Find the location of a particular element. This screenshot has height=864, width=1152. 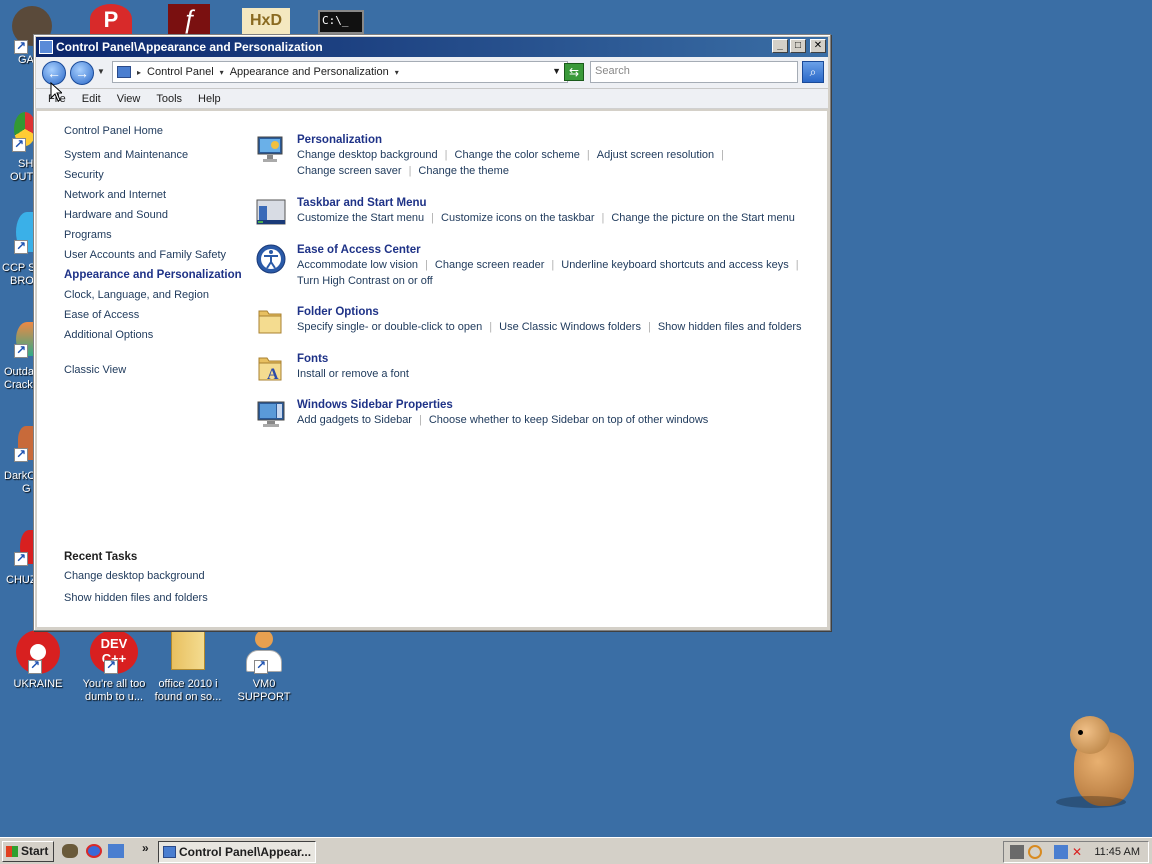

task-link: Change desktop background is located at coordinates (367, 155).